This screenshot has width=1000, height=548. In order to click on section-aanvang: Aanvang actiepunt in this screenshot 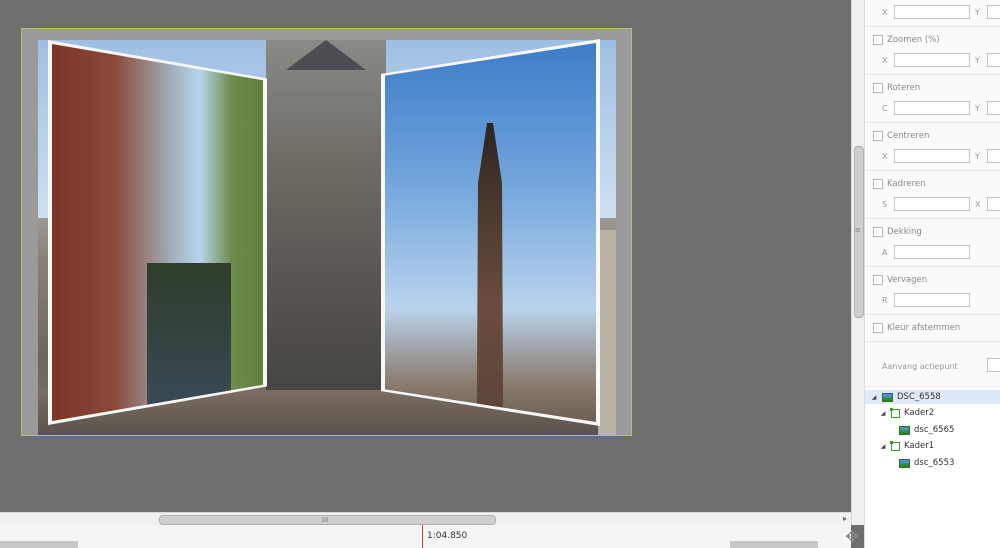, I will do `click(932, 364)`.